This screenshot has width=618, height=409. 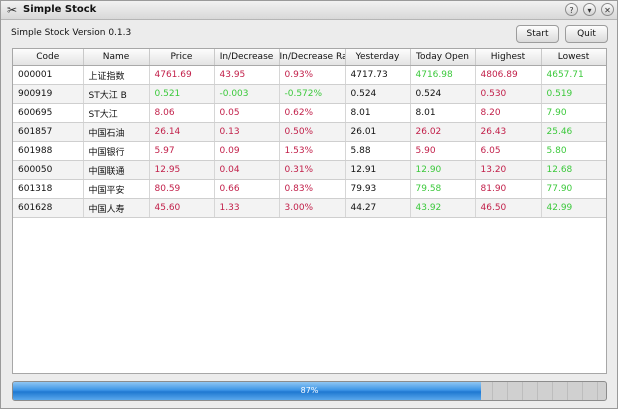 What do you see at coordinates (378, 57) in the screenshot?
I see `column-header: Yesterday` at bounding box center [378, 57].